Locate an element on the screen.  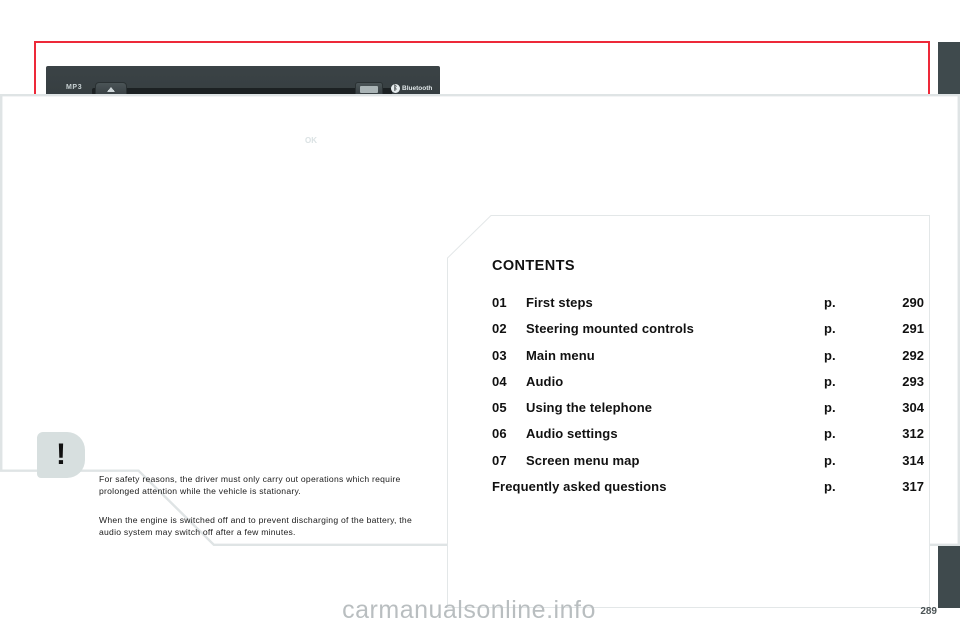
contents-row-label: First steps is located at coordinates (559, 302).